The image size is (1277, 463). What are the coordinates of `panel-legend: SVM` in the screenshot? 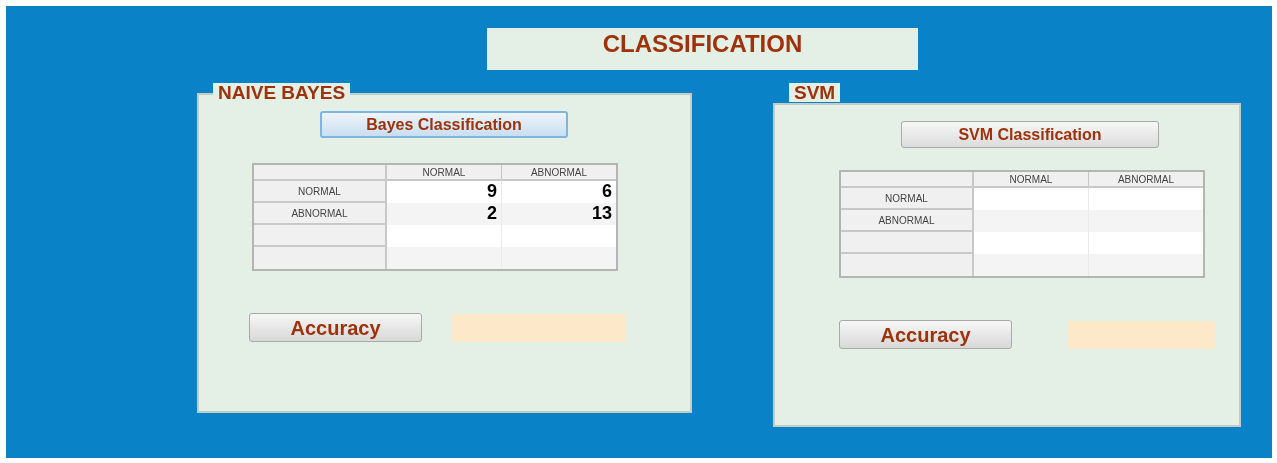 It's located at (815, 92).